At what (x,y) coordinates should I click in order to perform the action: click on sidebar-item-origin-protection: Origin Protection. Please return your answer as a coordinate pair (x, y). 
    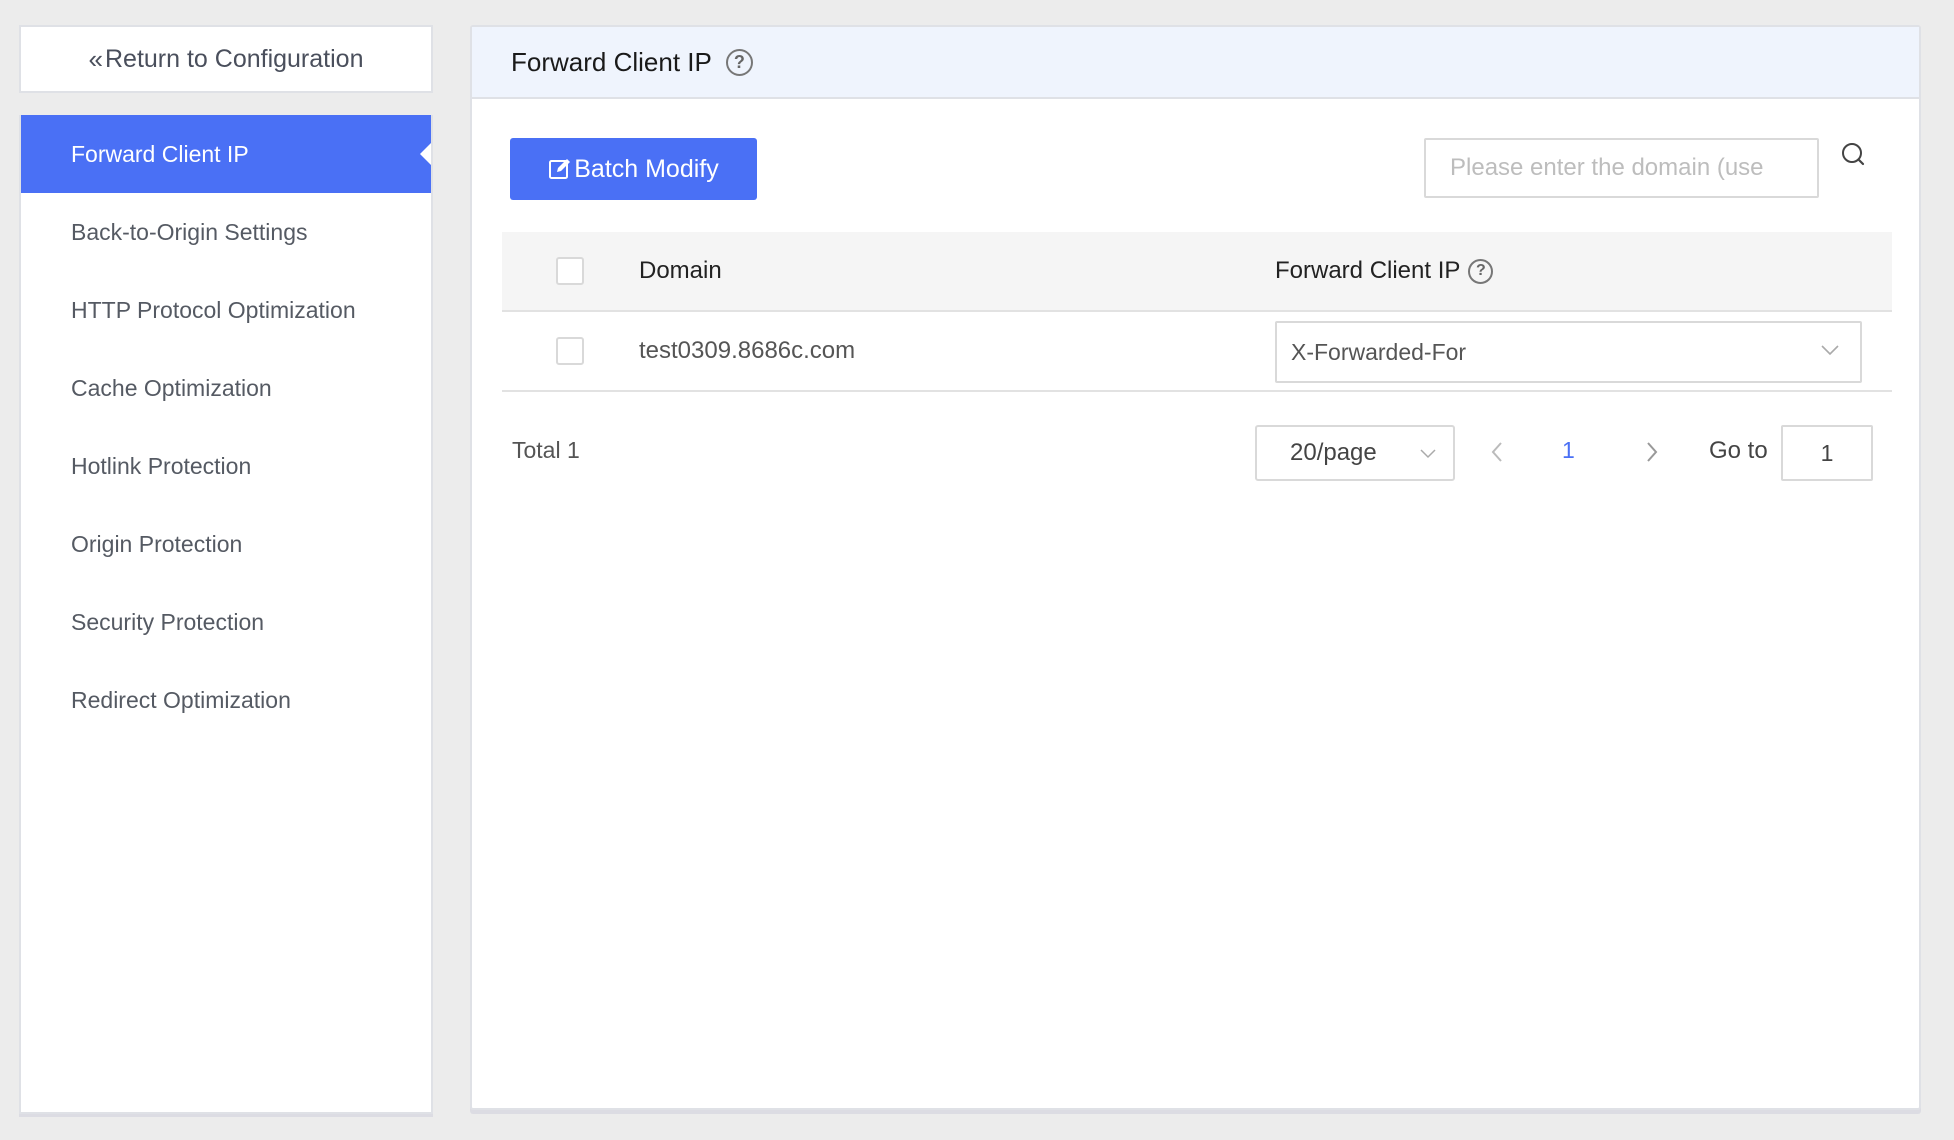
    Looking at the image, I should click on (226, 544).